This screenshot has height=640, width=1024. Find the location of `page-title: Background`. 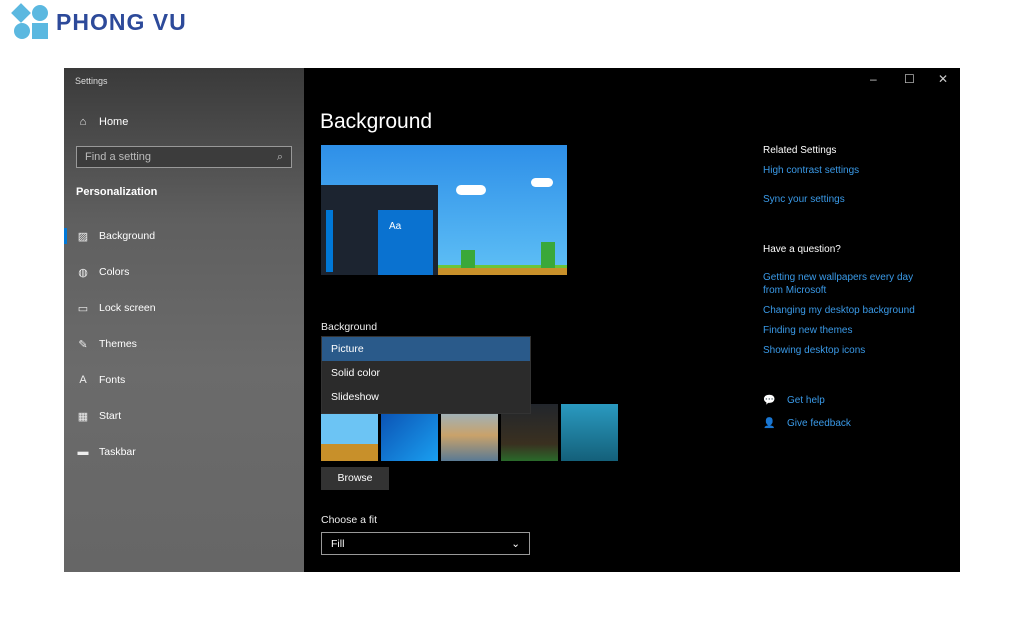

page-title: Background is located at coordinates (376, 121).